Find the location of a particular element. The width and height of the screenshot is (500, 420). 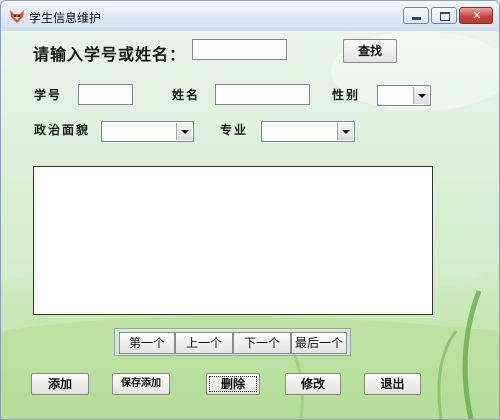

gender-label: 性别 is located at coordinates (346, 95).